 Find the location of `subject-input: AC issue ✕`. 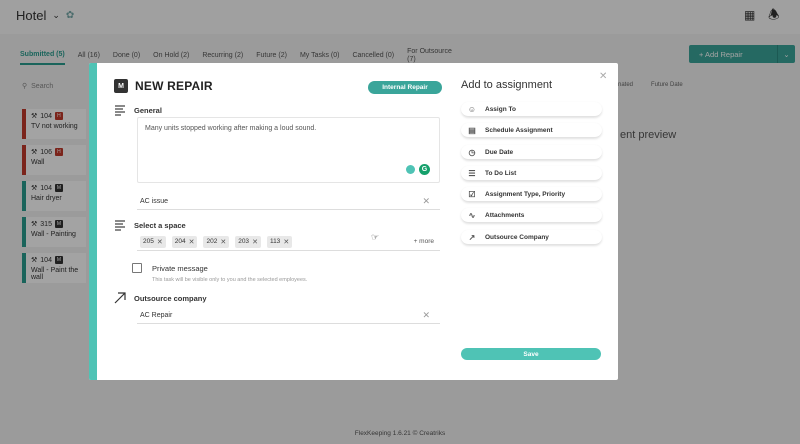

subject-input: AC issue ✕ is located at coordinates (288, 201).